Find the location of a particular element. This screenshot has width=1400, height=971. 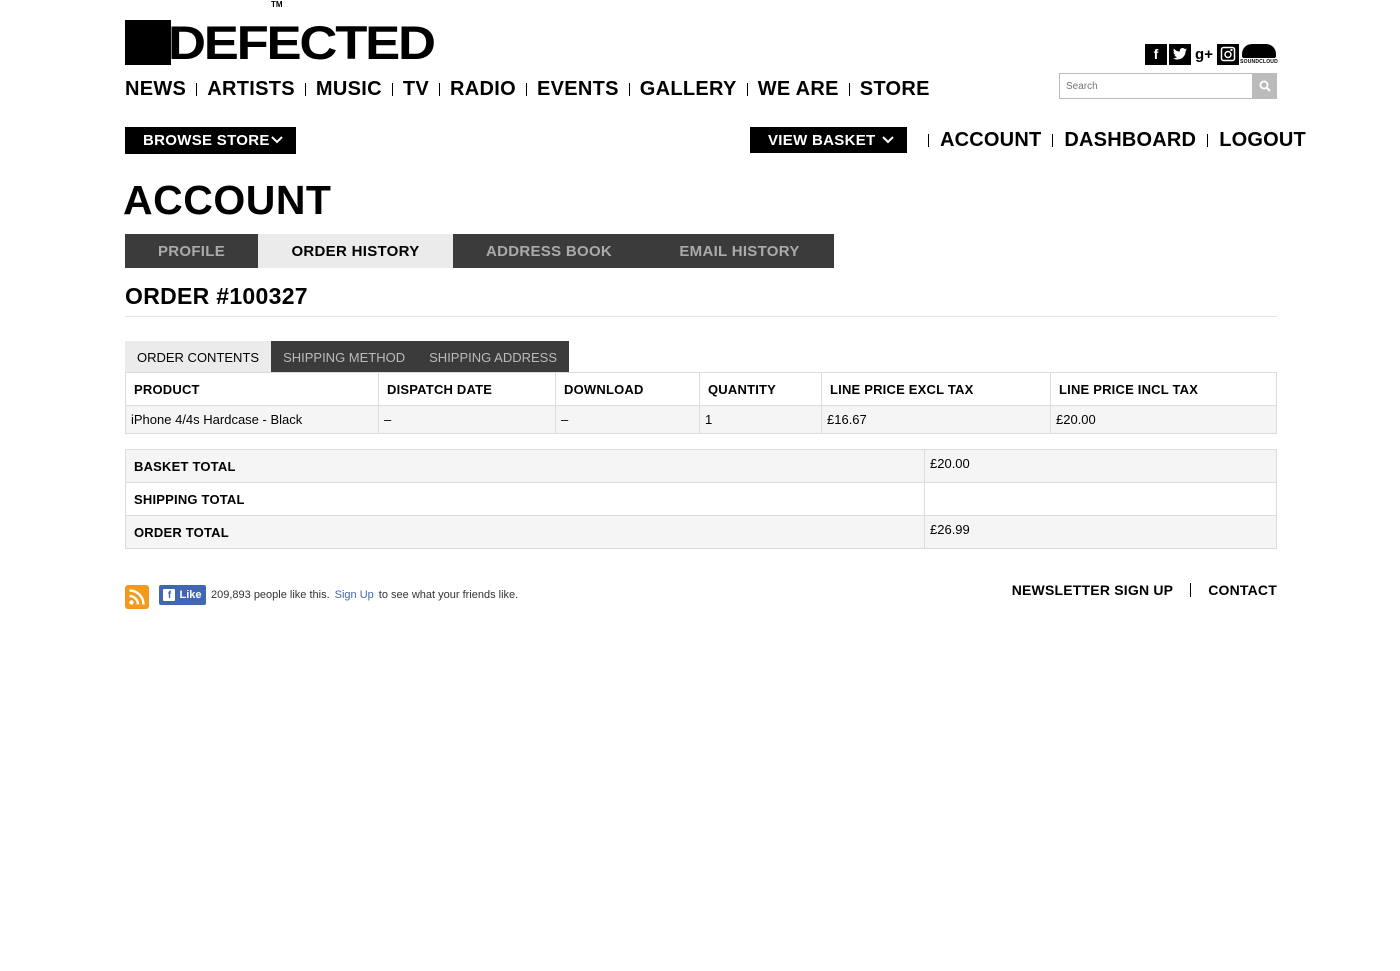

google-plus-icon: g+ is located at coordinates (1204, 54).